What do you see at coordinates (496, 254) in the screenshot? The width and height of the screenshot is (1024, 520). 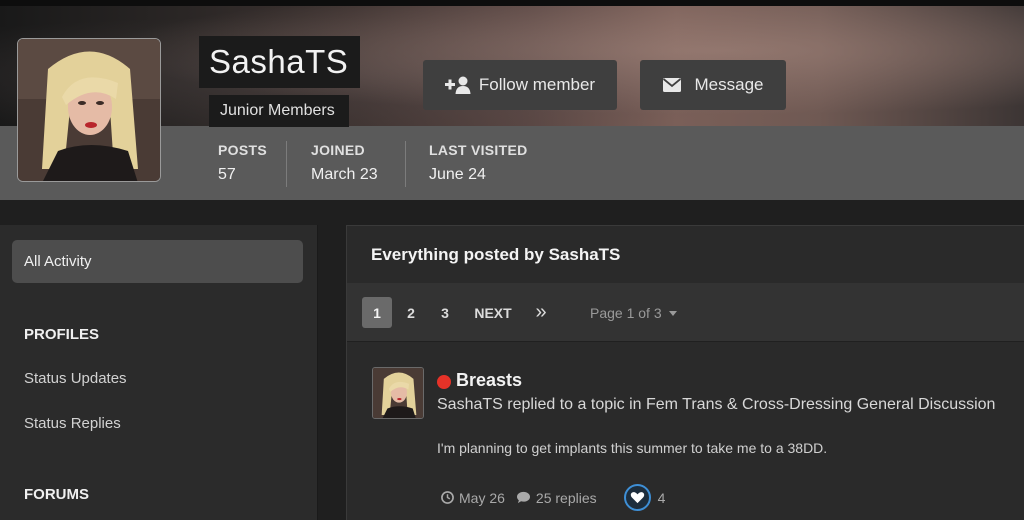 I see `page-title: Everything posted by SashaTS` at bounding box center [496, 254].